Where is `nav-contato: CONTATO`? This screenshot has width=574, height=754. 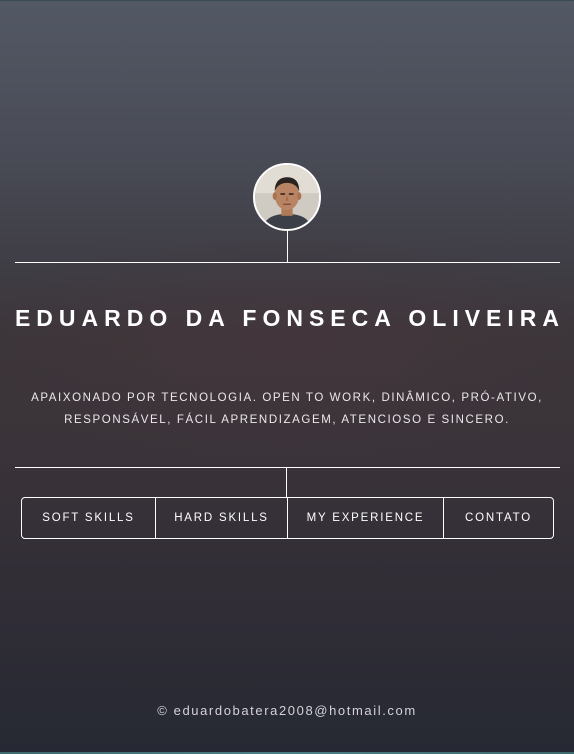
nav-contato: CONTATO is located at coordinates (498, 518).